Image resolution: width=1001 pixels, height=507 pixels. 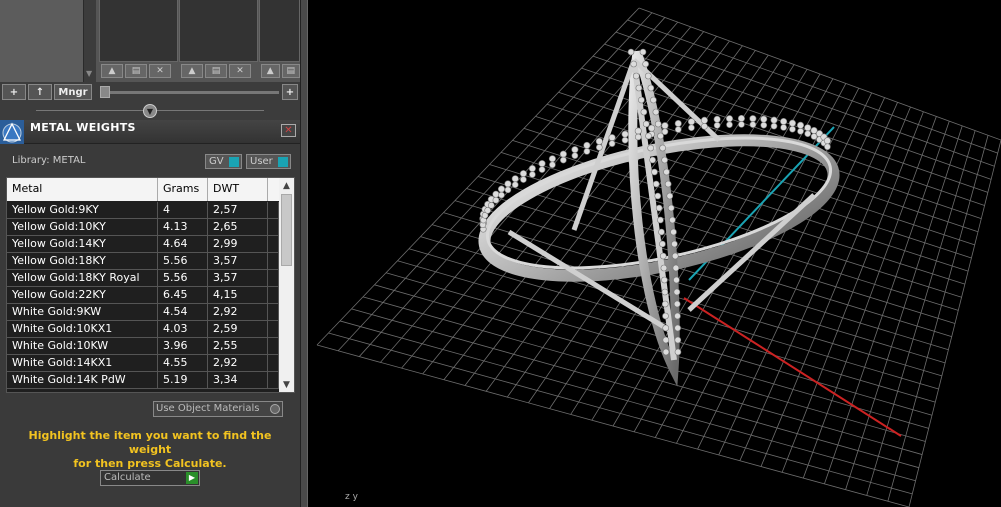 What do you see at coordinates (216, 161) in the screenshot?
I see `gv-label: GV` at bounding box center [216, 161].